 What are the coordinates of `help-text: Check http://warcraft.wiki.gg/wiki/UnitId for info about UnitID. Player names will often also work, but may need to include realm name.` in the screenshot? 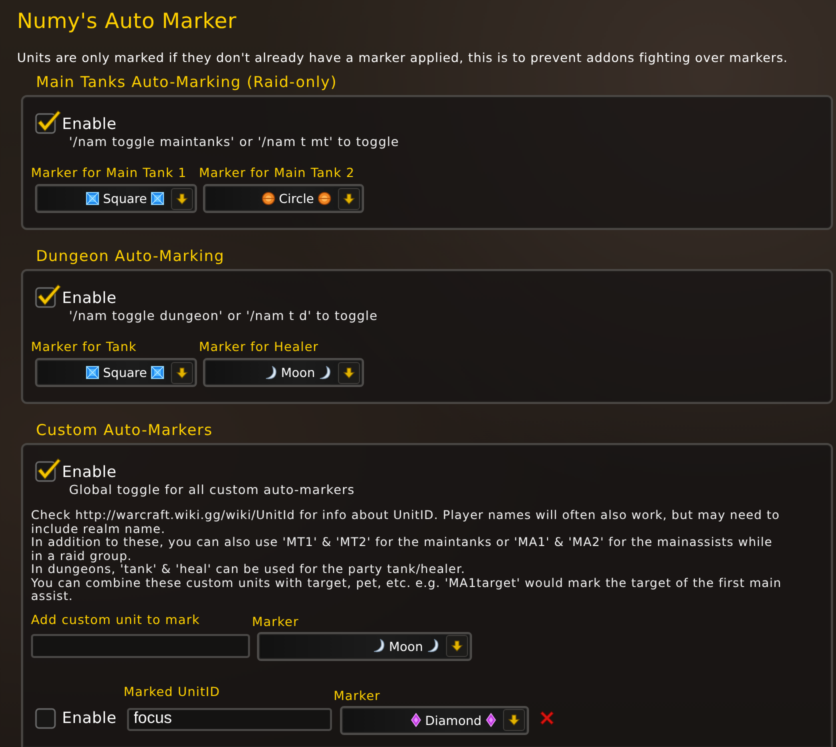 It's located at (406, 522).